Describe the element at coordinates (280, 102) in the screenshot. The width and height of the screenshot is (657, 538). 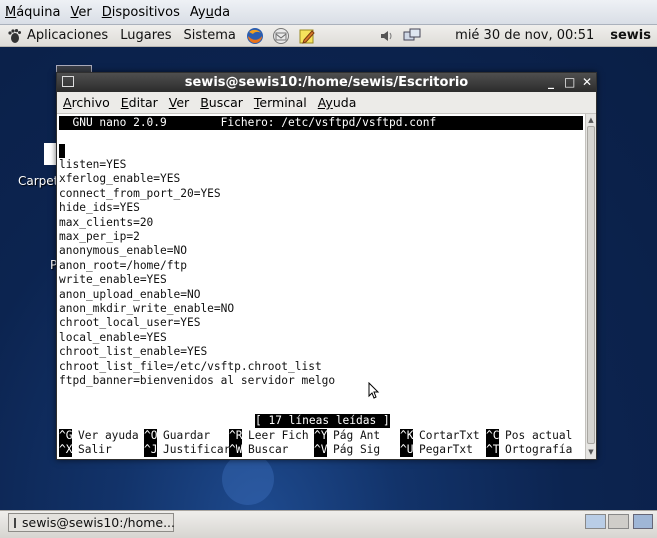
I see `menu-terminal: Terminal` at that location.